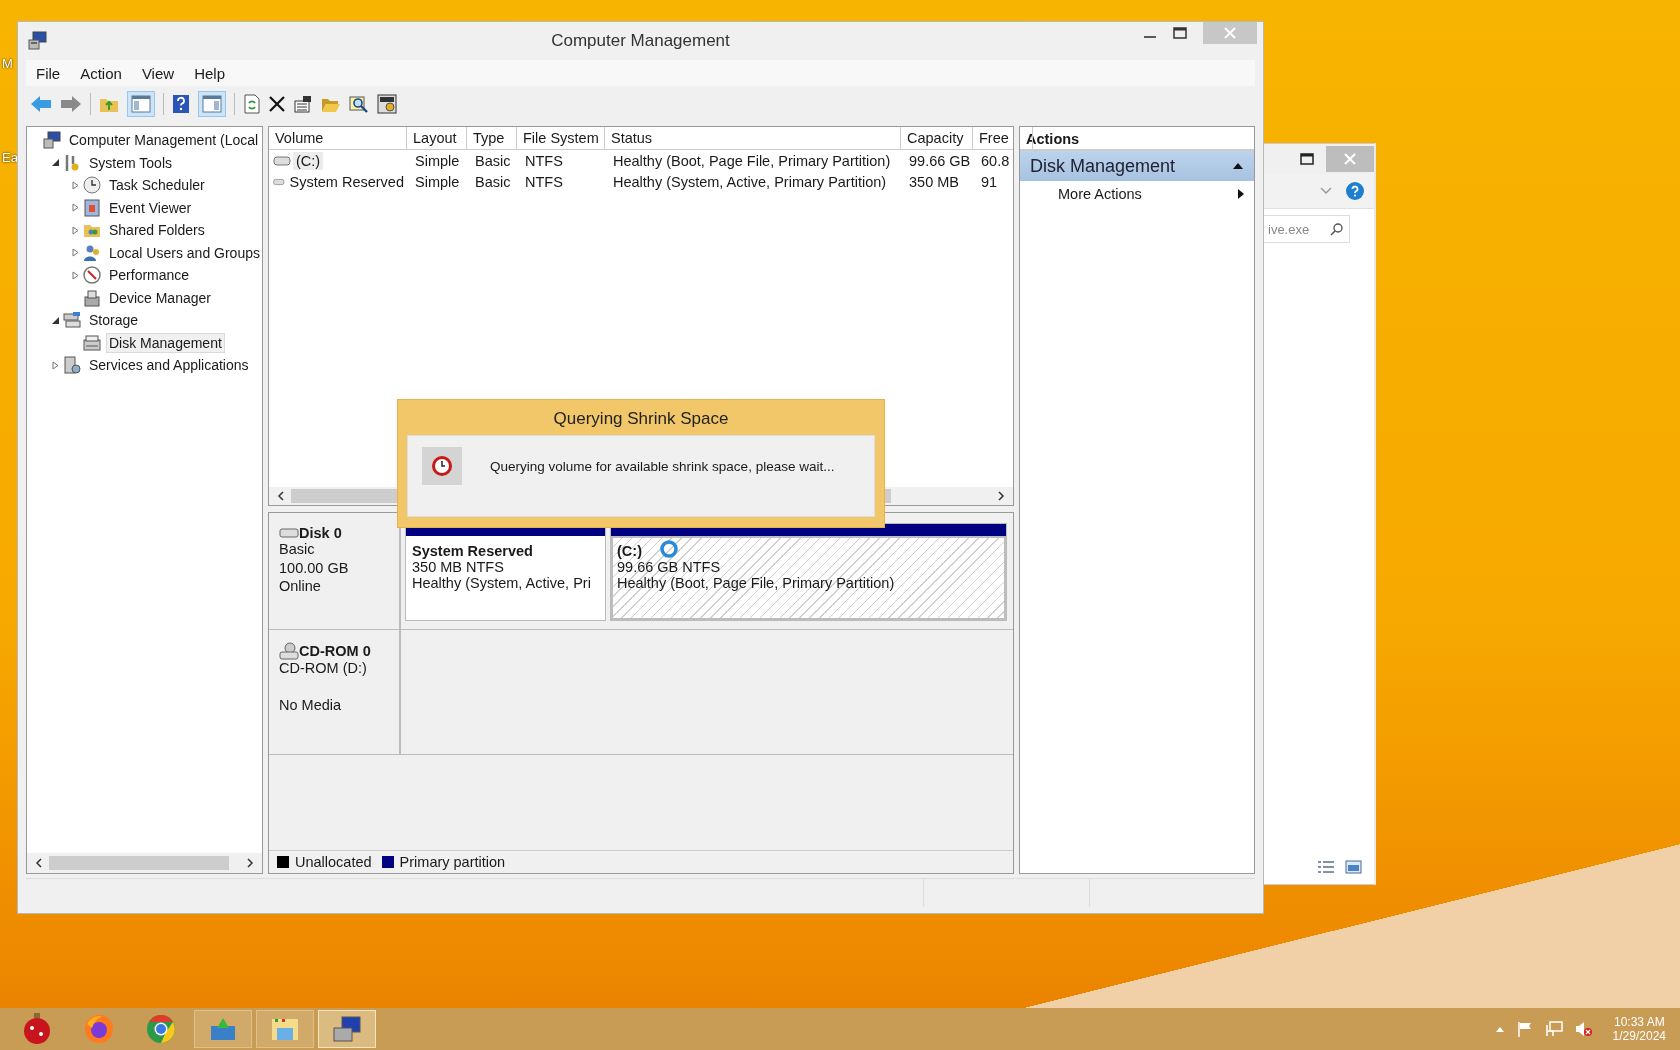  I want to click on partition-size: 350 MB NTFS, so click(458, 567).